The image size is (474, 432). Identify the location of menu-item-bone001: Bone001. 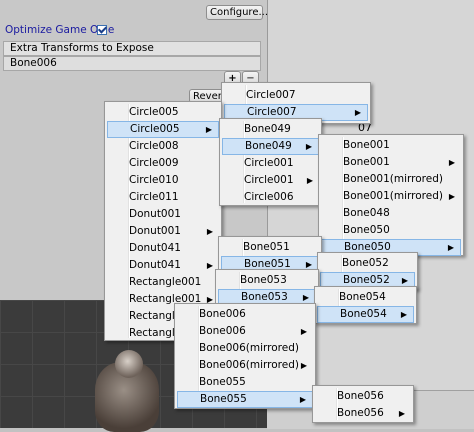
(391, 145).